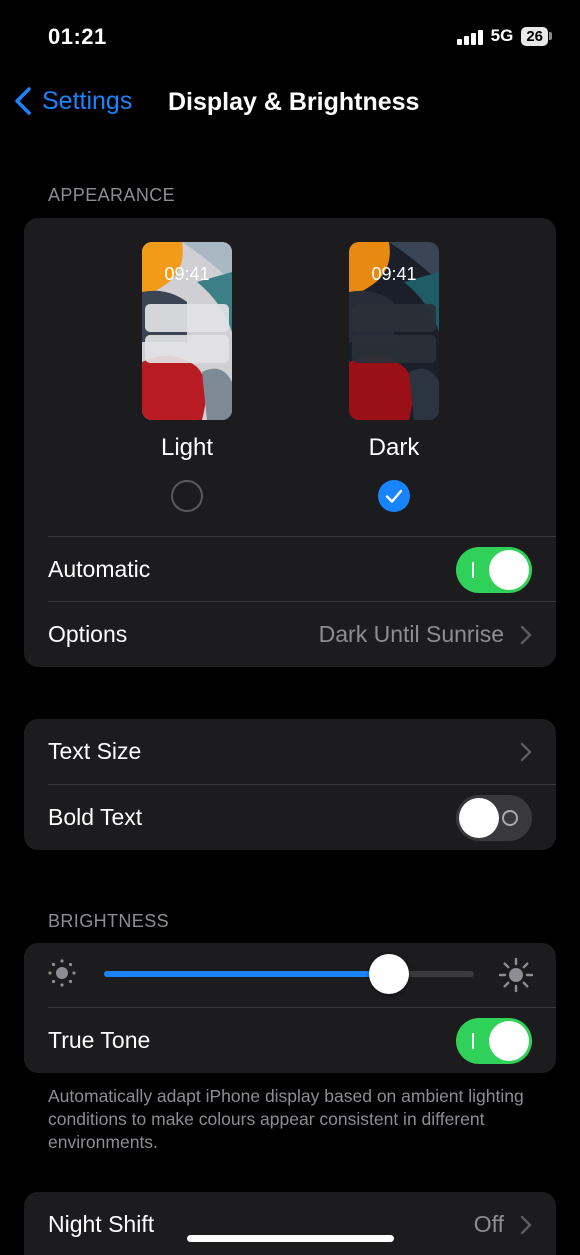  I want to click on brightness-header: BRIGHTNESS, so click(109, 921).